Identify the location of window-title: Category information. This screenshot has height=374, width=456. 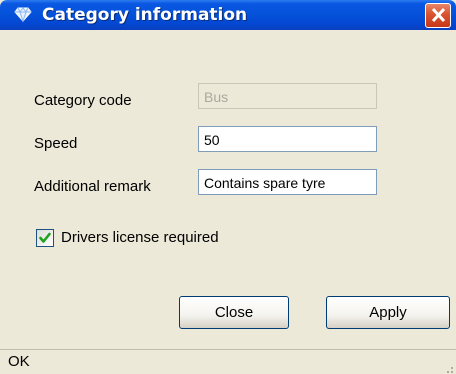
(145, 15).